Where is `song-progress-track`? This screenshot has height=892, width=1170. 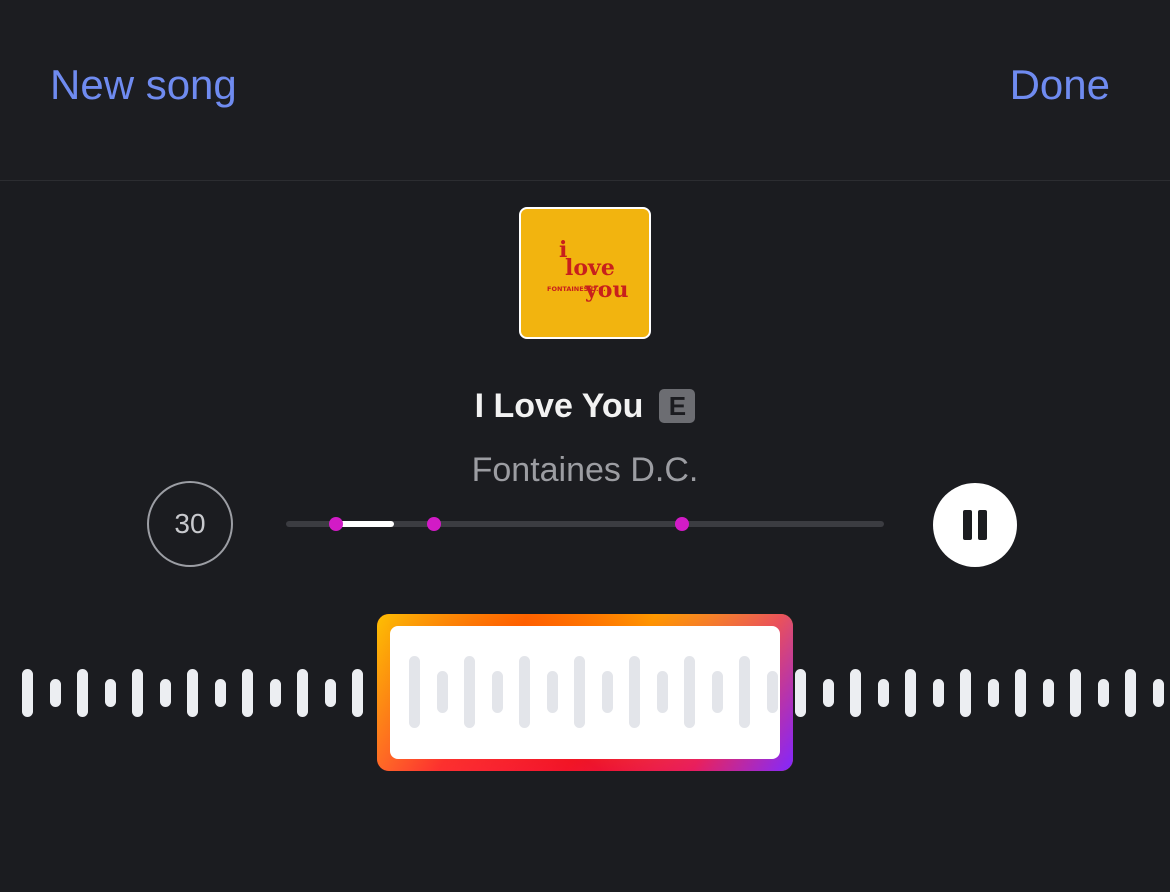
song-progress-track is located at coordinates (585, 524).